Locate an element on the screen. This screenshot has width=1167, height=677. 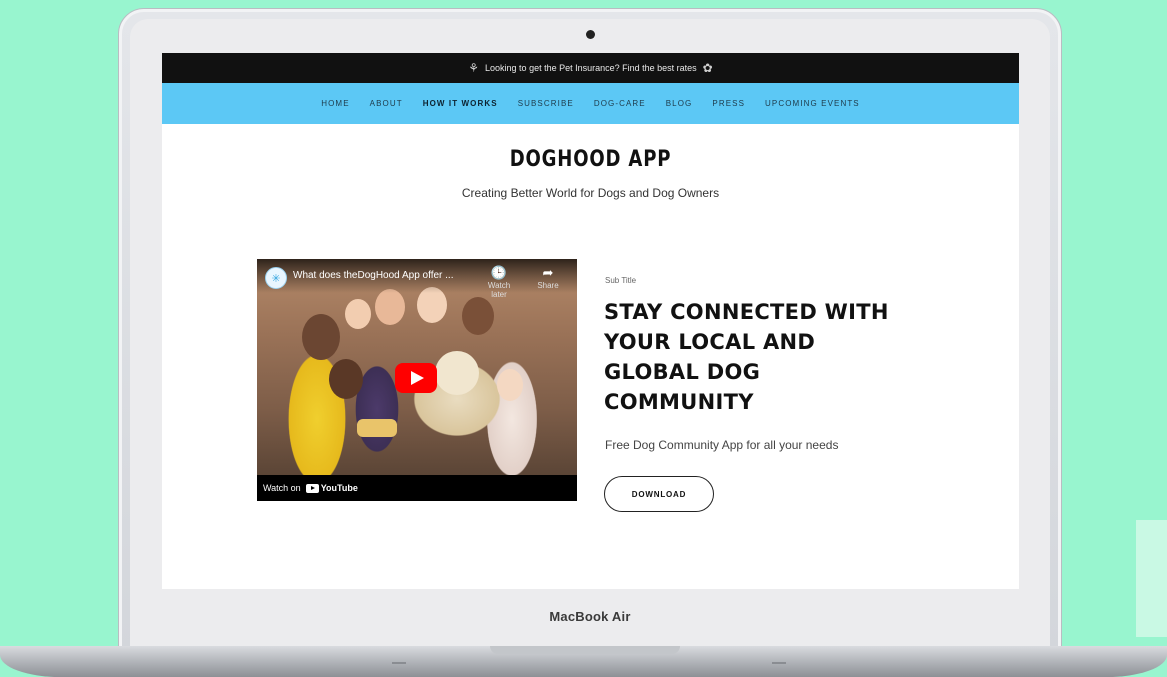
youtube-logo: YouTube is located at coordinates (331, 488).